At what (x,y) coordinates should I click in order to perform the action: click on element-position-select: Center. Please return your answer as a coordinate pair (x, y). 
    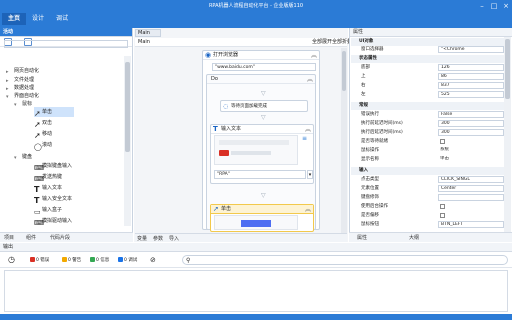
    Looking at the image, I should click on (471, 188).